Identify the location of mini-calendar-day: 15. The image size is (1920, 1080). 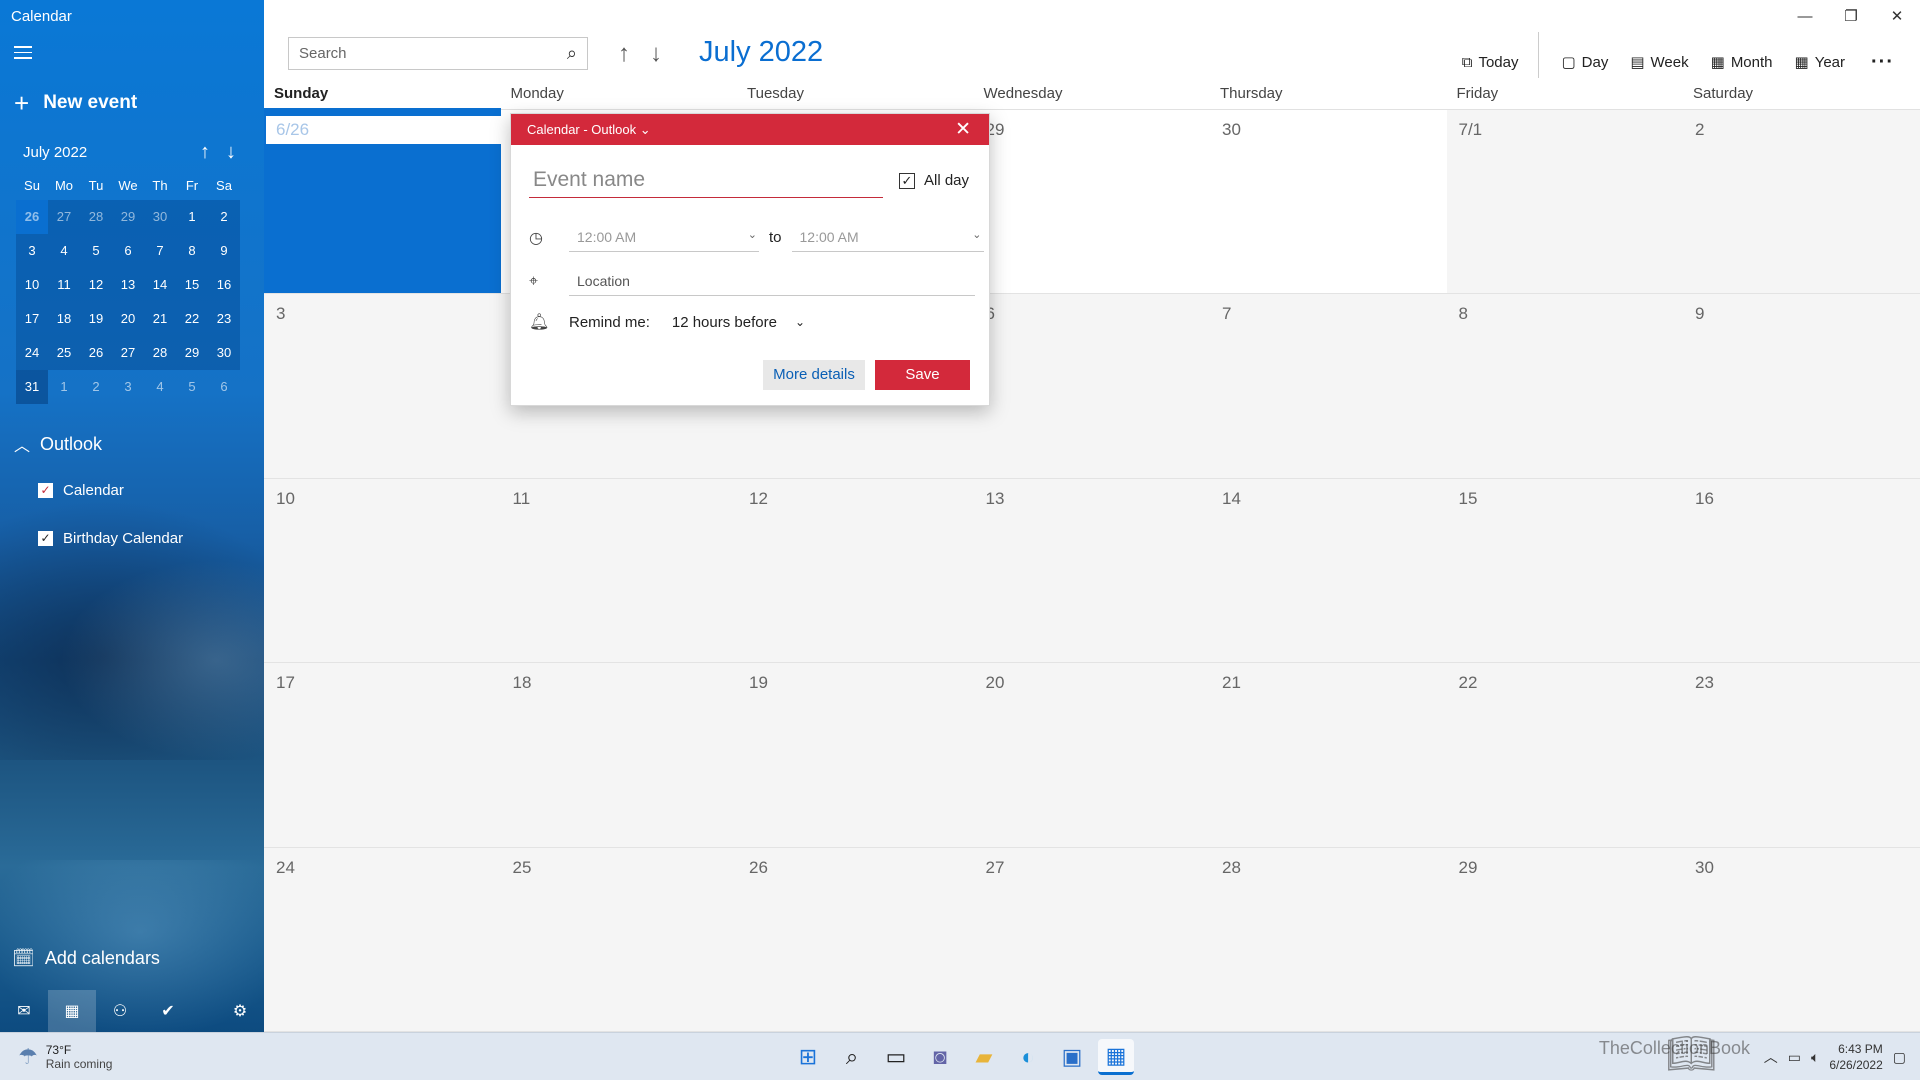
(192, 285).